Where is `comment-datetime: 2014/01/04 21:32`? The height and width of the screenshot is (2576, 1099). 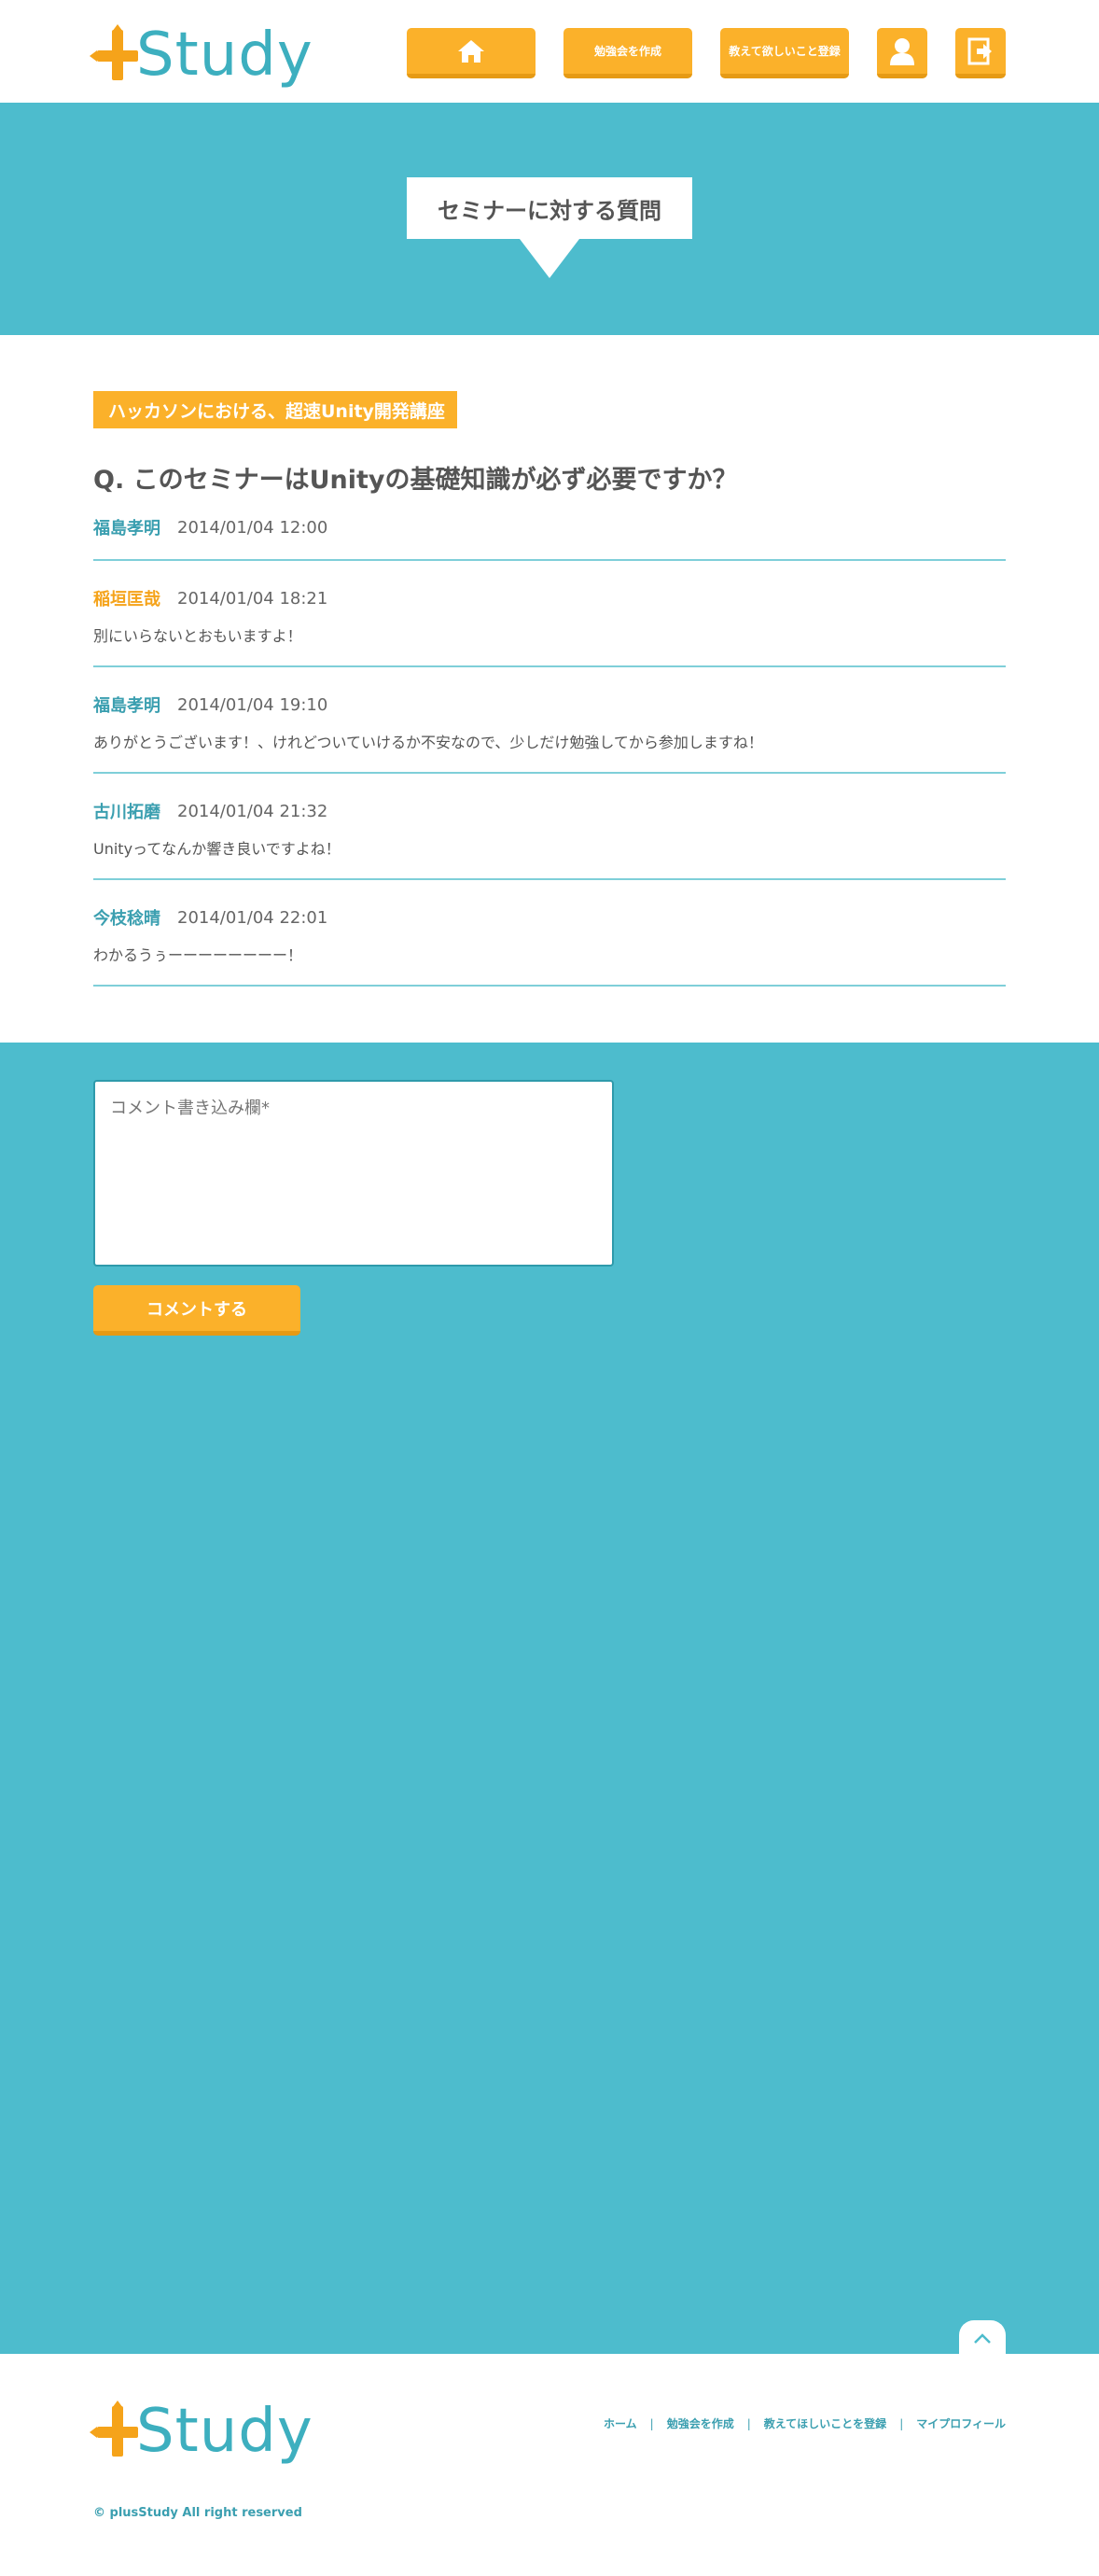
comment-datetime: 2014/01/04 21:32 is located at coordinates (252, 811).